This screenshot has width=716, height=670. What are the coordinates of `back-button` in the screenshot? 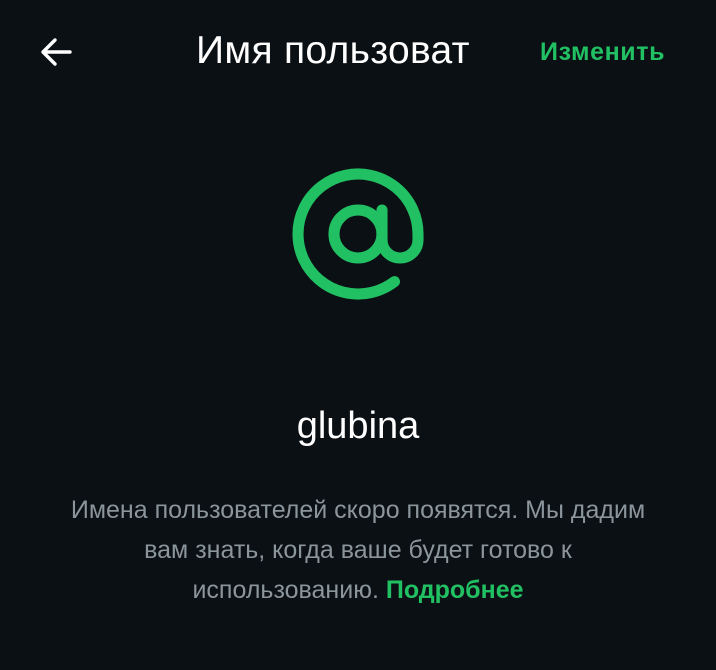 It's located at (56, 52).